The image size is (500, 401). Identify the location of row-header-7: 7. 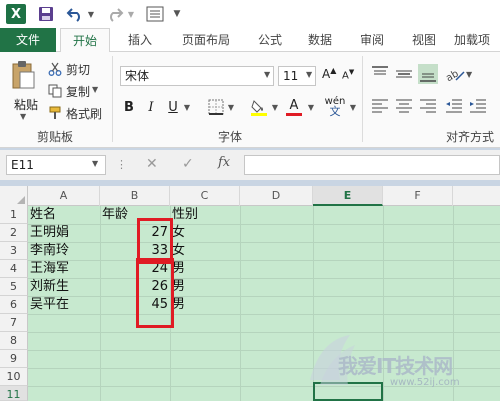
(14, 323).